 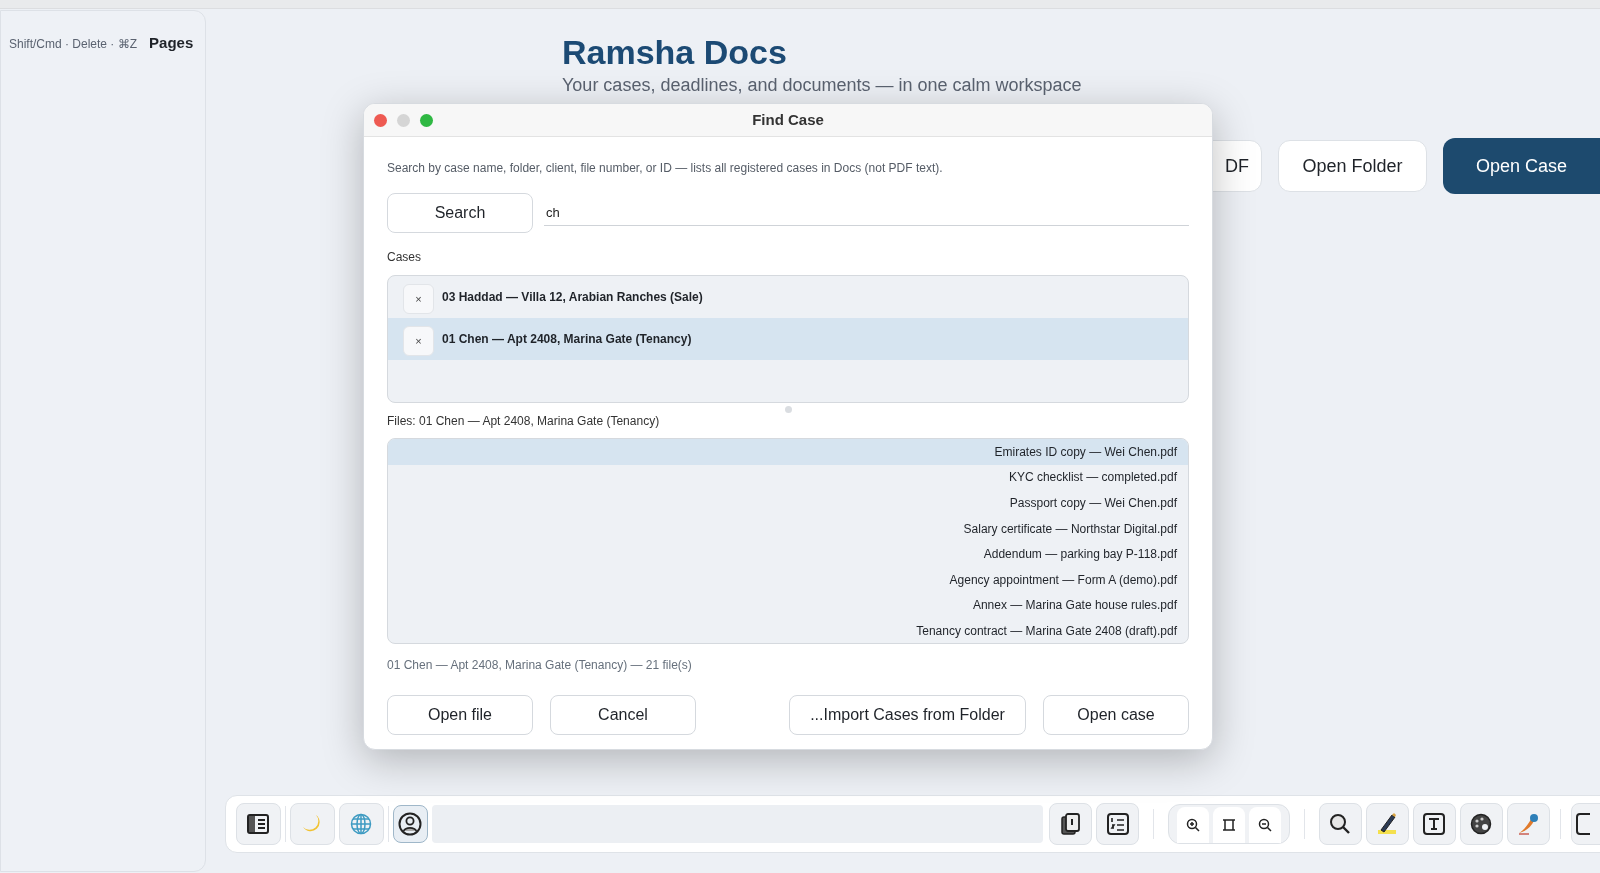 I want to click on secondary-button: Open Folder, so click(x=1352, y=166).